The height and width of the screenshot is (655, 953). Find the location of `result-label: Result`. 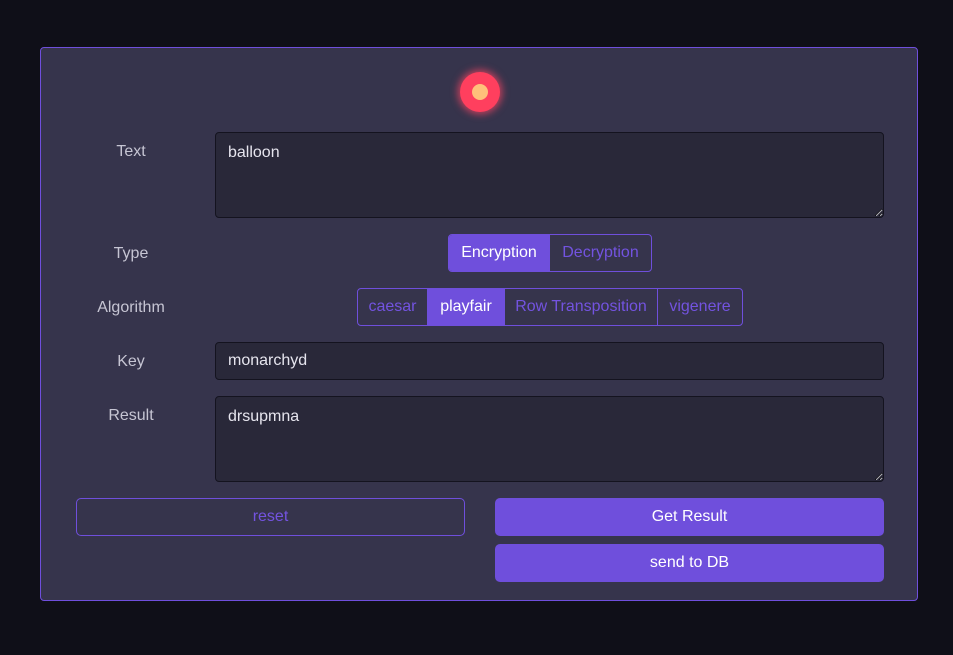

result-label: Result is located at coordinates (131, 415).